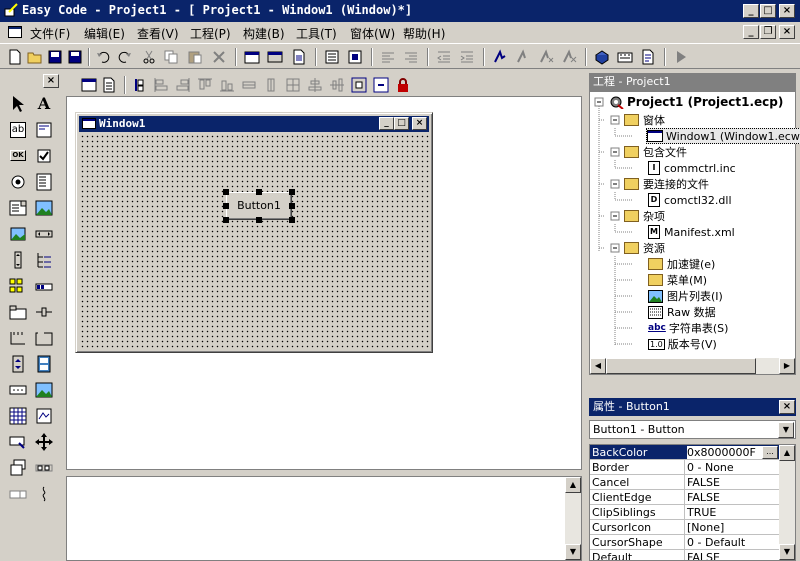 Image resolution: width=800 pixels, height=561 pixels. I want to click on paste-icon, so click(195, 57).